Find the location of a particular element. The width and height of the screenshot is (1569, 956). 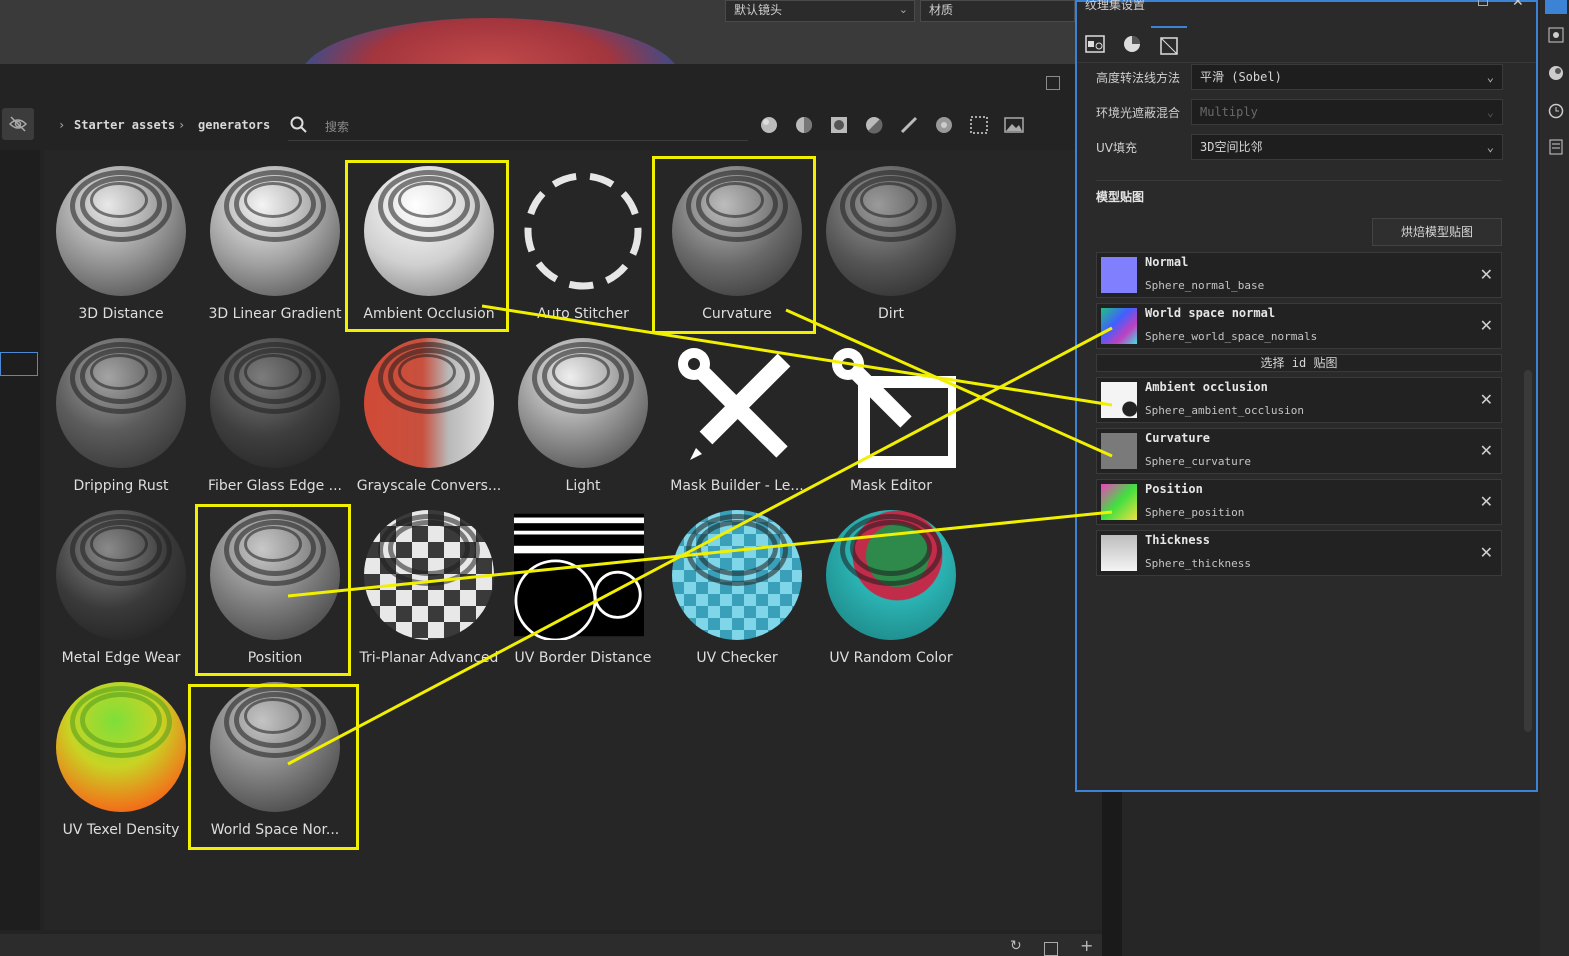

asset-tile-metal-edge-wear: Metal Edge Wear is located at coordinates (121, 582).